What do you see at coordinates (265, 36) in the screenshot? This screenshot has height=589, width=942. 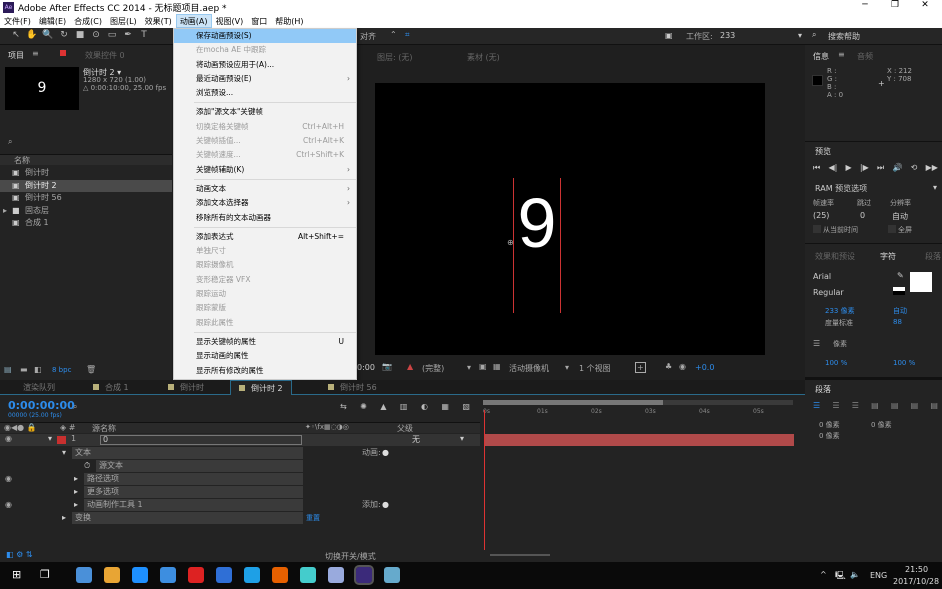 I see `menu-item: 保存动画预设(S)` at bounding box center [265, 36].